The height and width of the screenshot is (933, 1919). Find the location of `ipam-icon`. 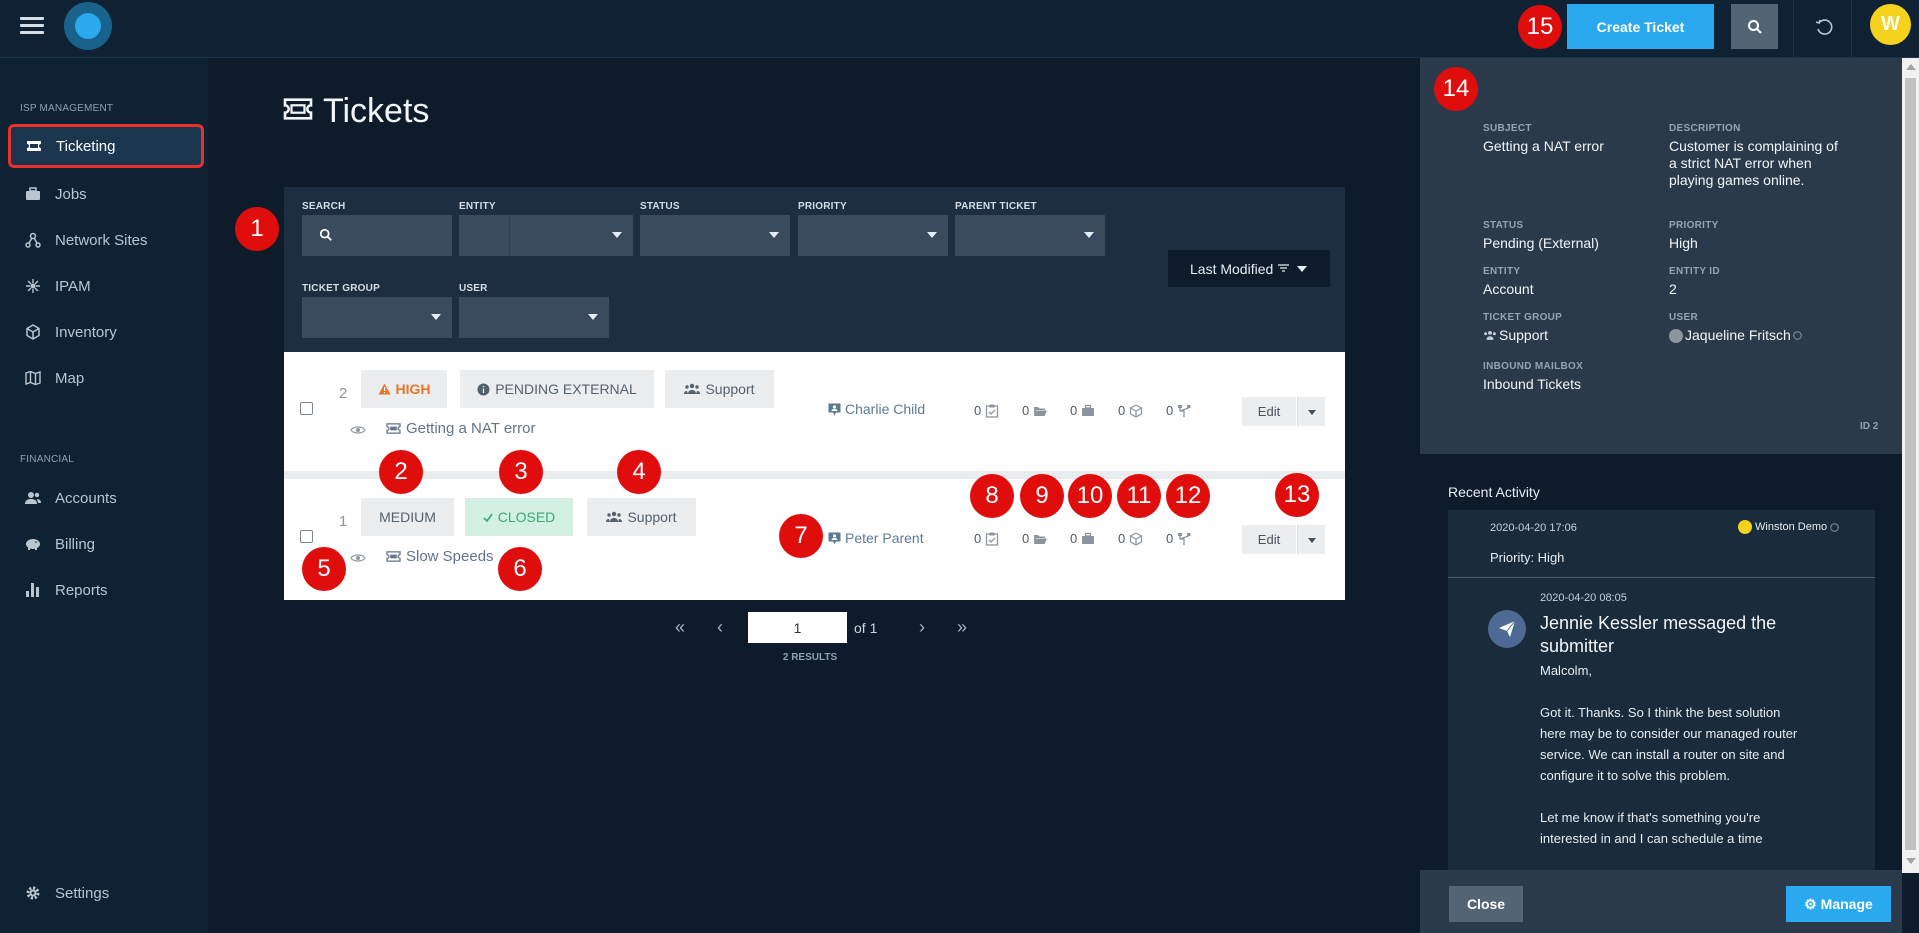

ipam-icon is located at coordinates (33, 286).